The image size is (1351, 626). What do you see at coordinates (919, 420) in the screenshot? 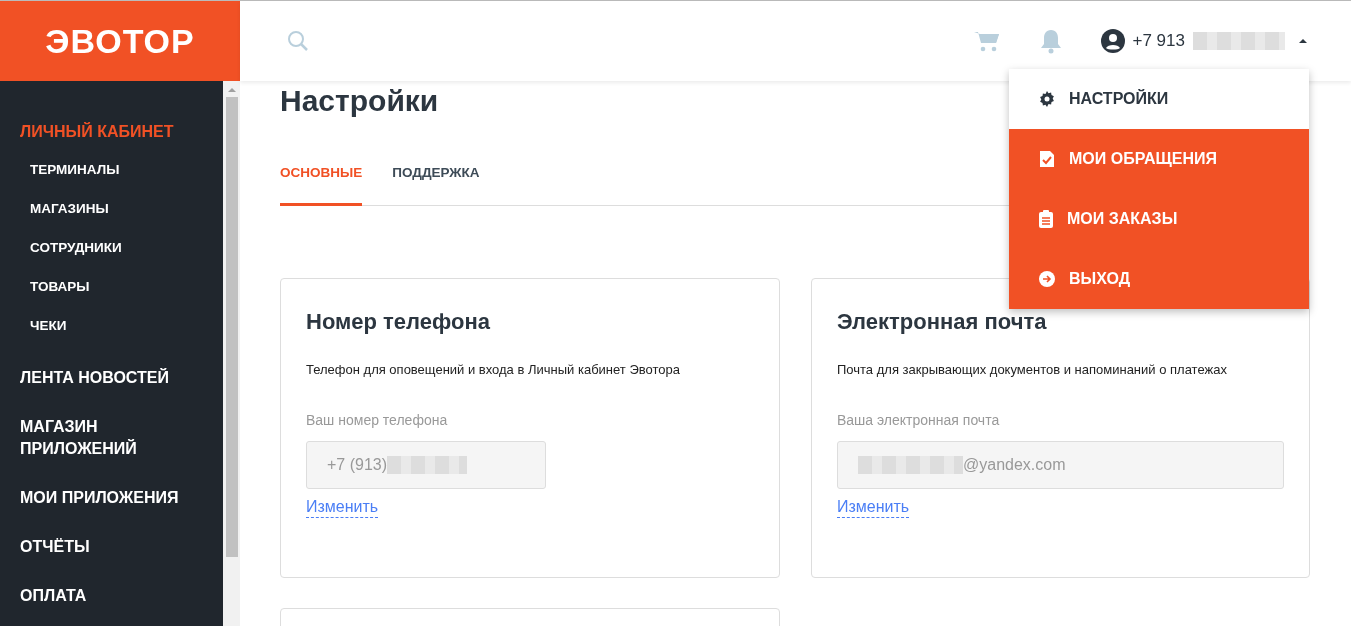
I see `field-label: Ваша электронная почта` at bounding box center [919, 420].